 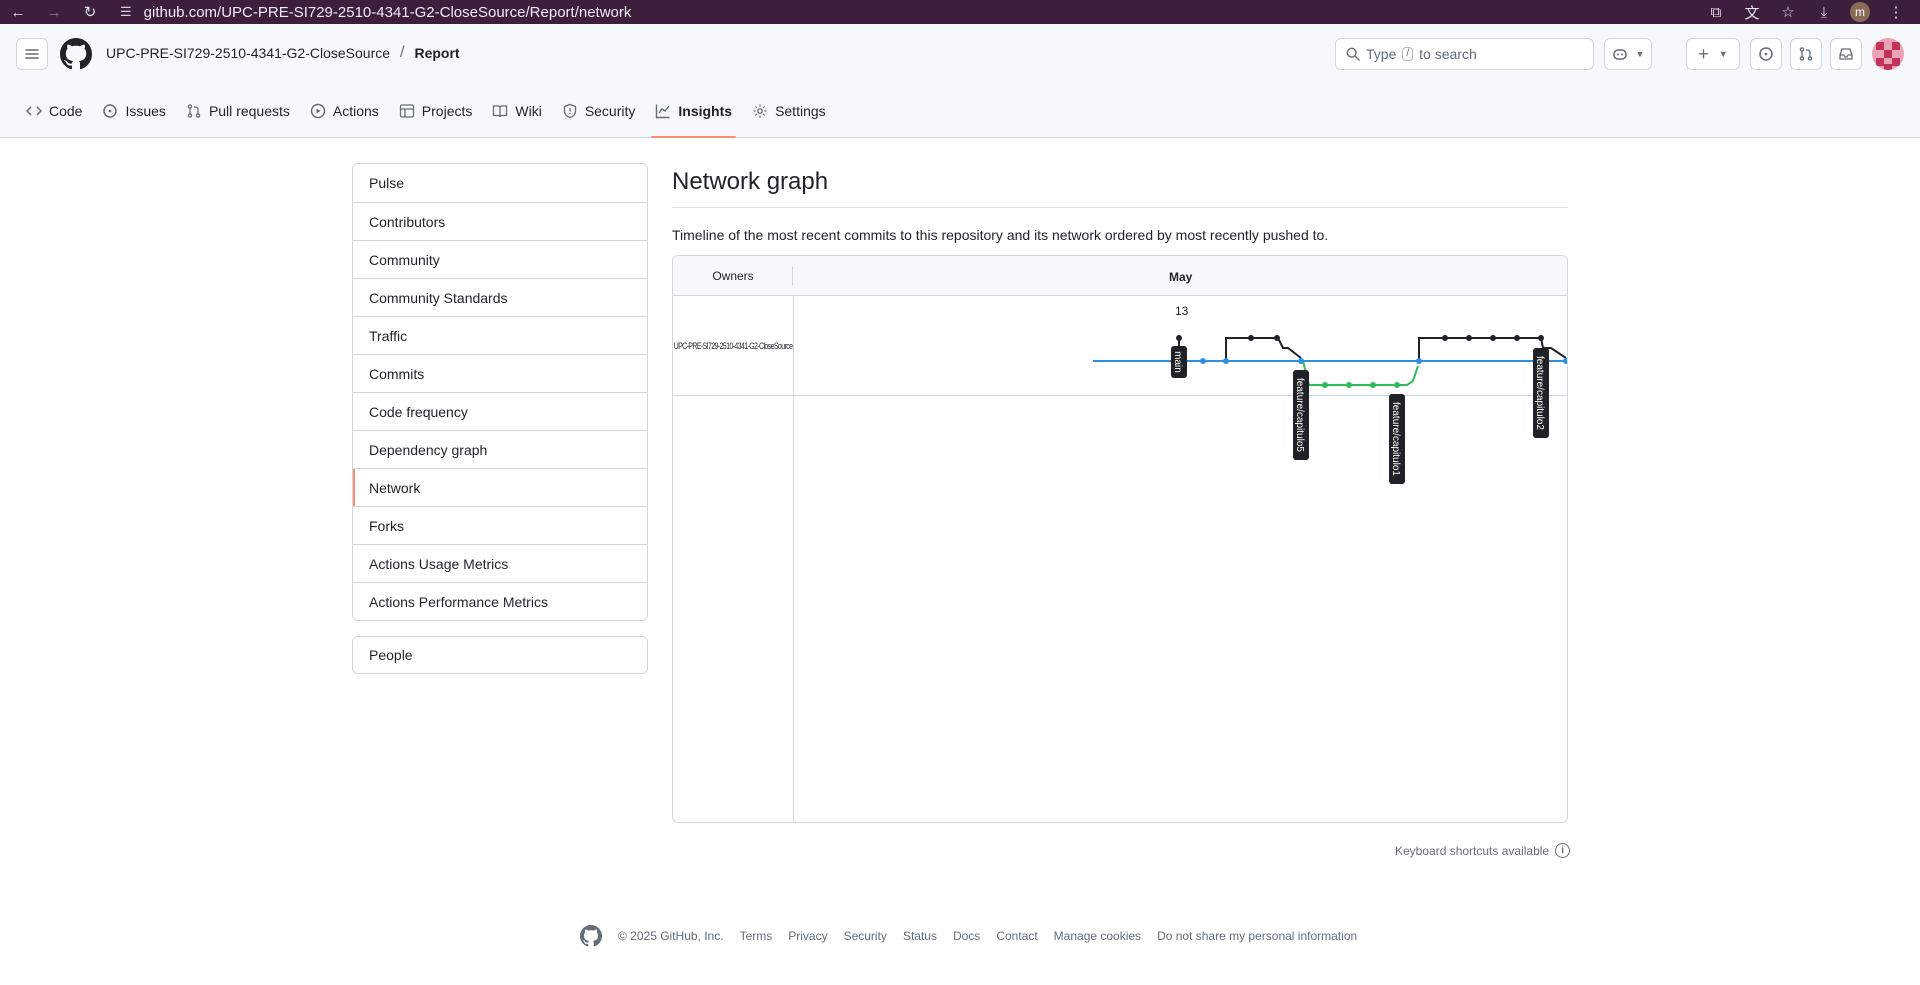 What do you see at coordinates (750, 181) in the screenshot?
I see `page-title: Network graph` at bounding box center [750, 181].